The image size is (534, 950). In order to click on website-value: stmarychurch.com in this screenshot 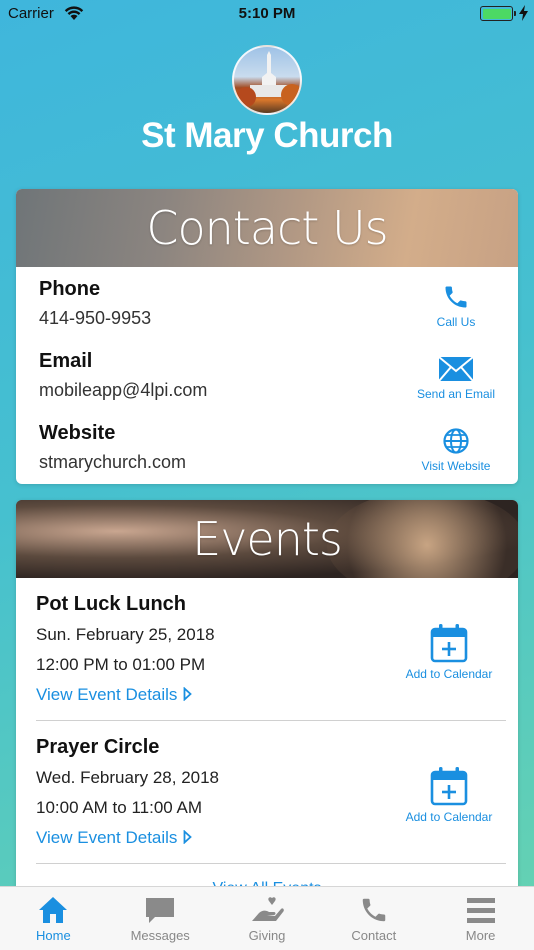, I will do `click(112, 462)`.